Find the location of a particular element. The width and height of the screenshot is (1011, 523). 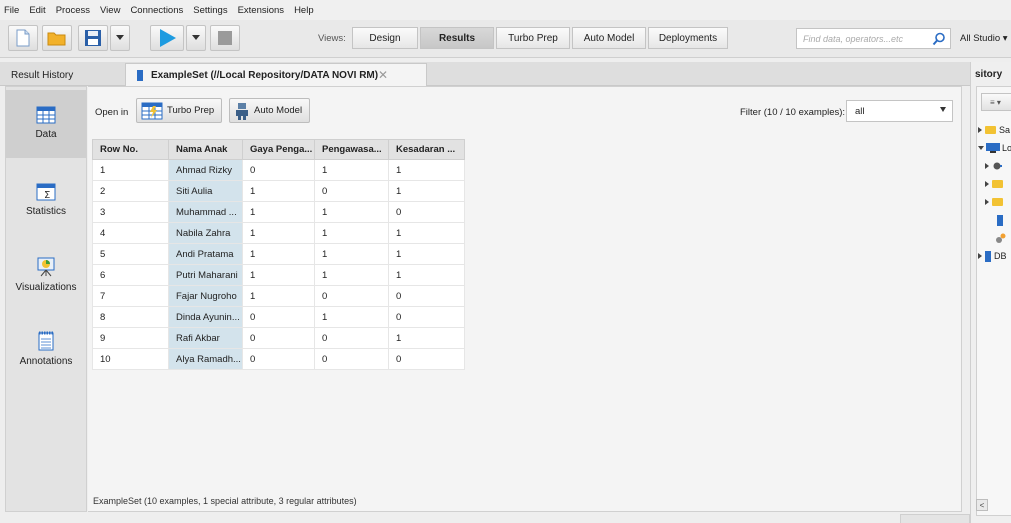

sidebar-item-label: Annotations is located at coordinates (46, 361).